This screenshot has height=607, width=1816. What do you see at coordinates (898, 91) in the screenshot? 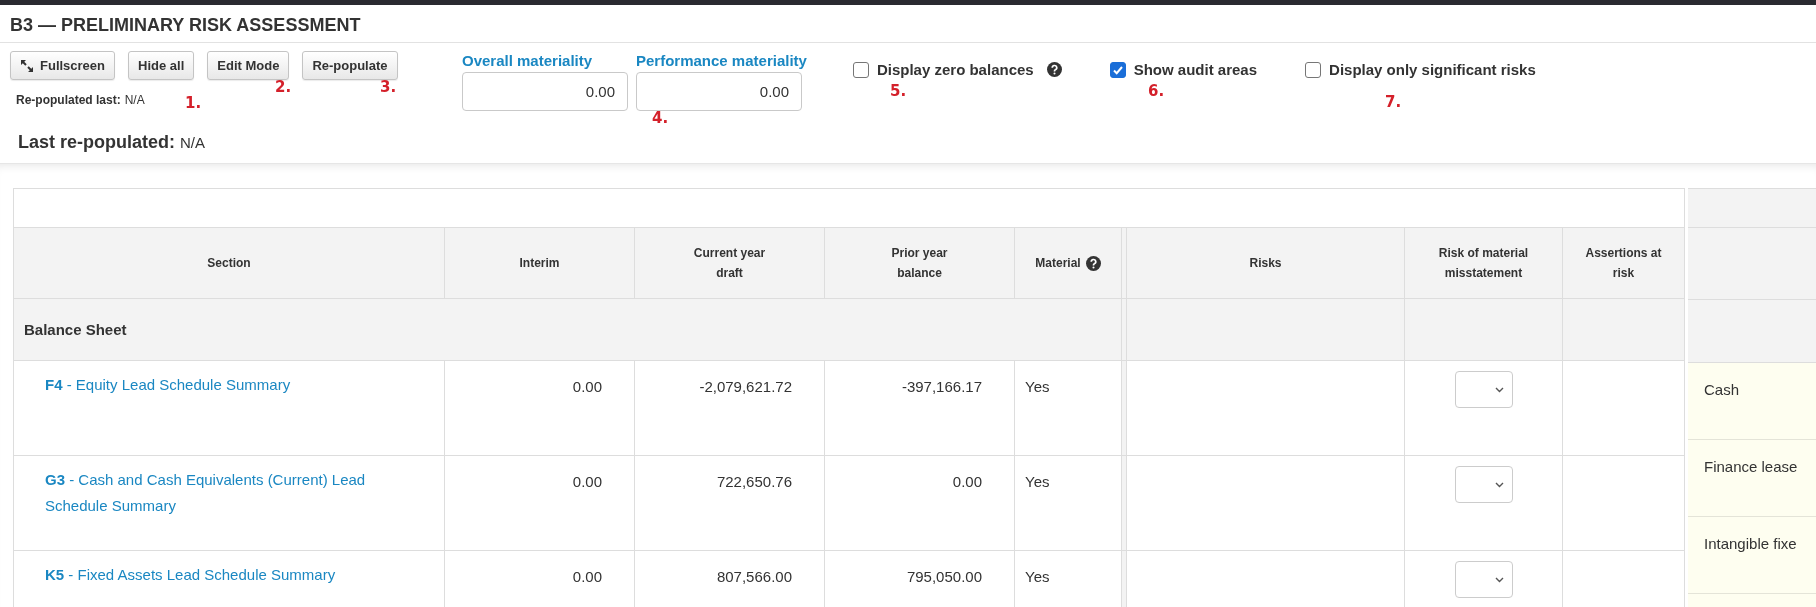
I see `step-number: 5.` at bounding box center [898, 91].